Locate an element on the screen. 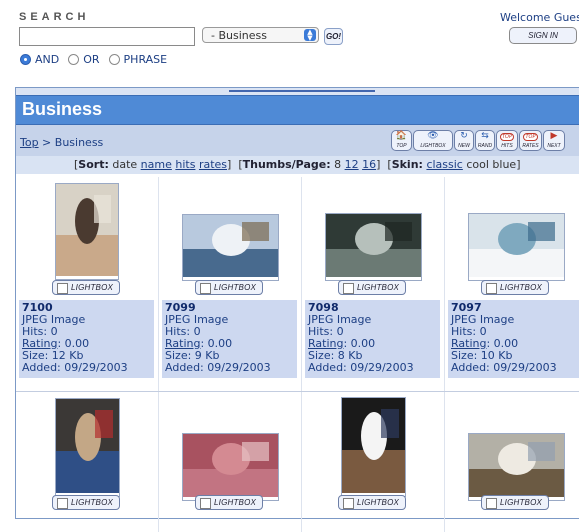 Image resolution: width=579 pixels, height=532 pixels. radio-and-label: AND is located at coordinates (47, 59).